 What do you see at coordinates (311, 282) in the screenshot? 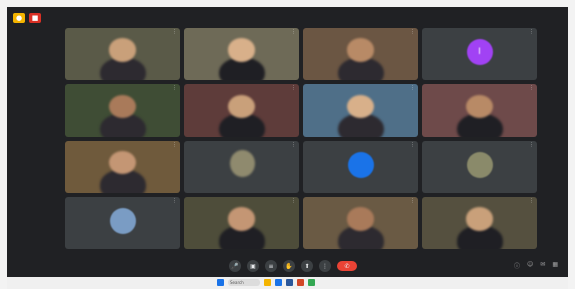
I see `chrome-icon` at bounding box center [311, 282].